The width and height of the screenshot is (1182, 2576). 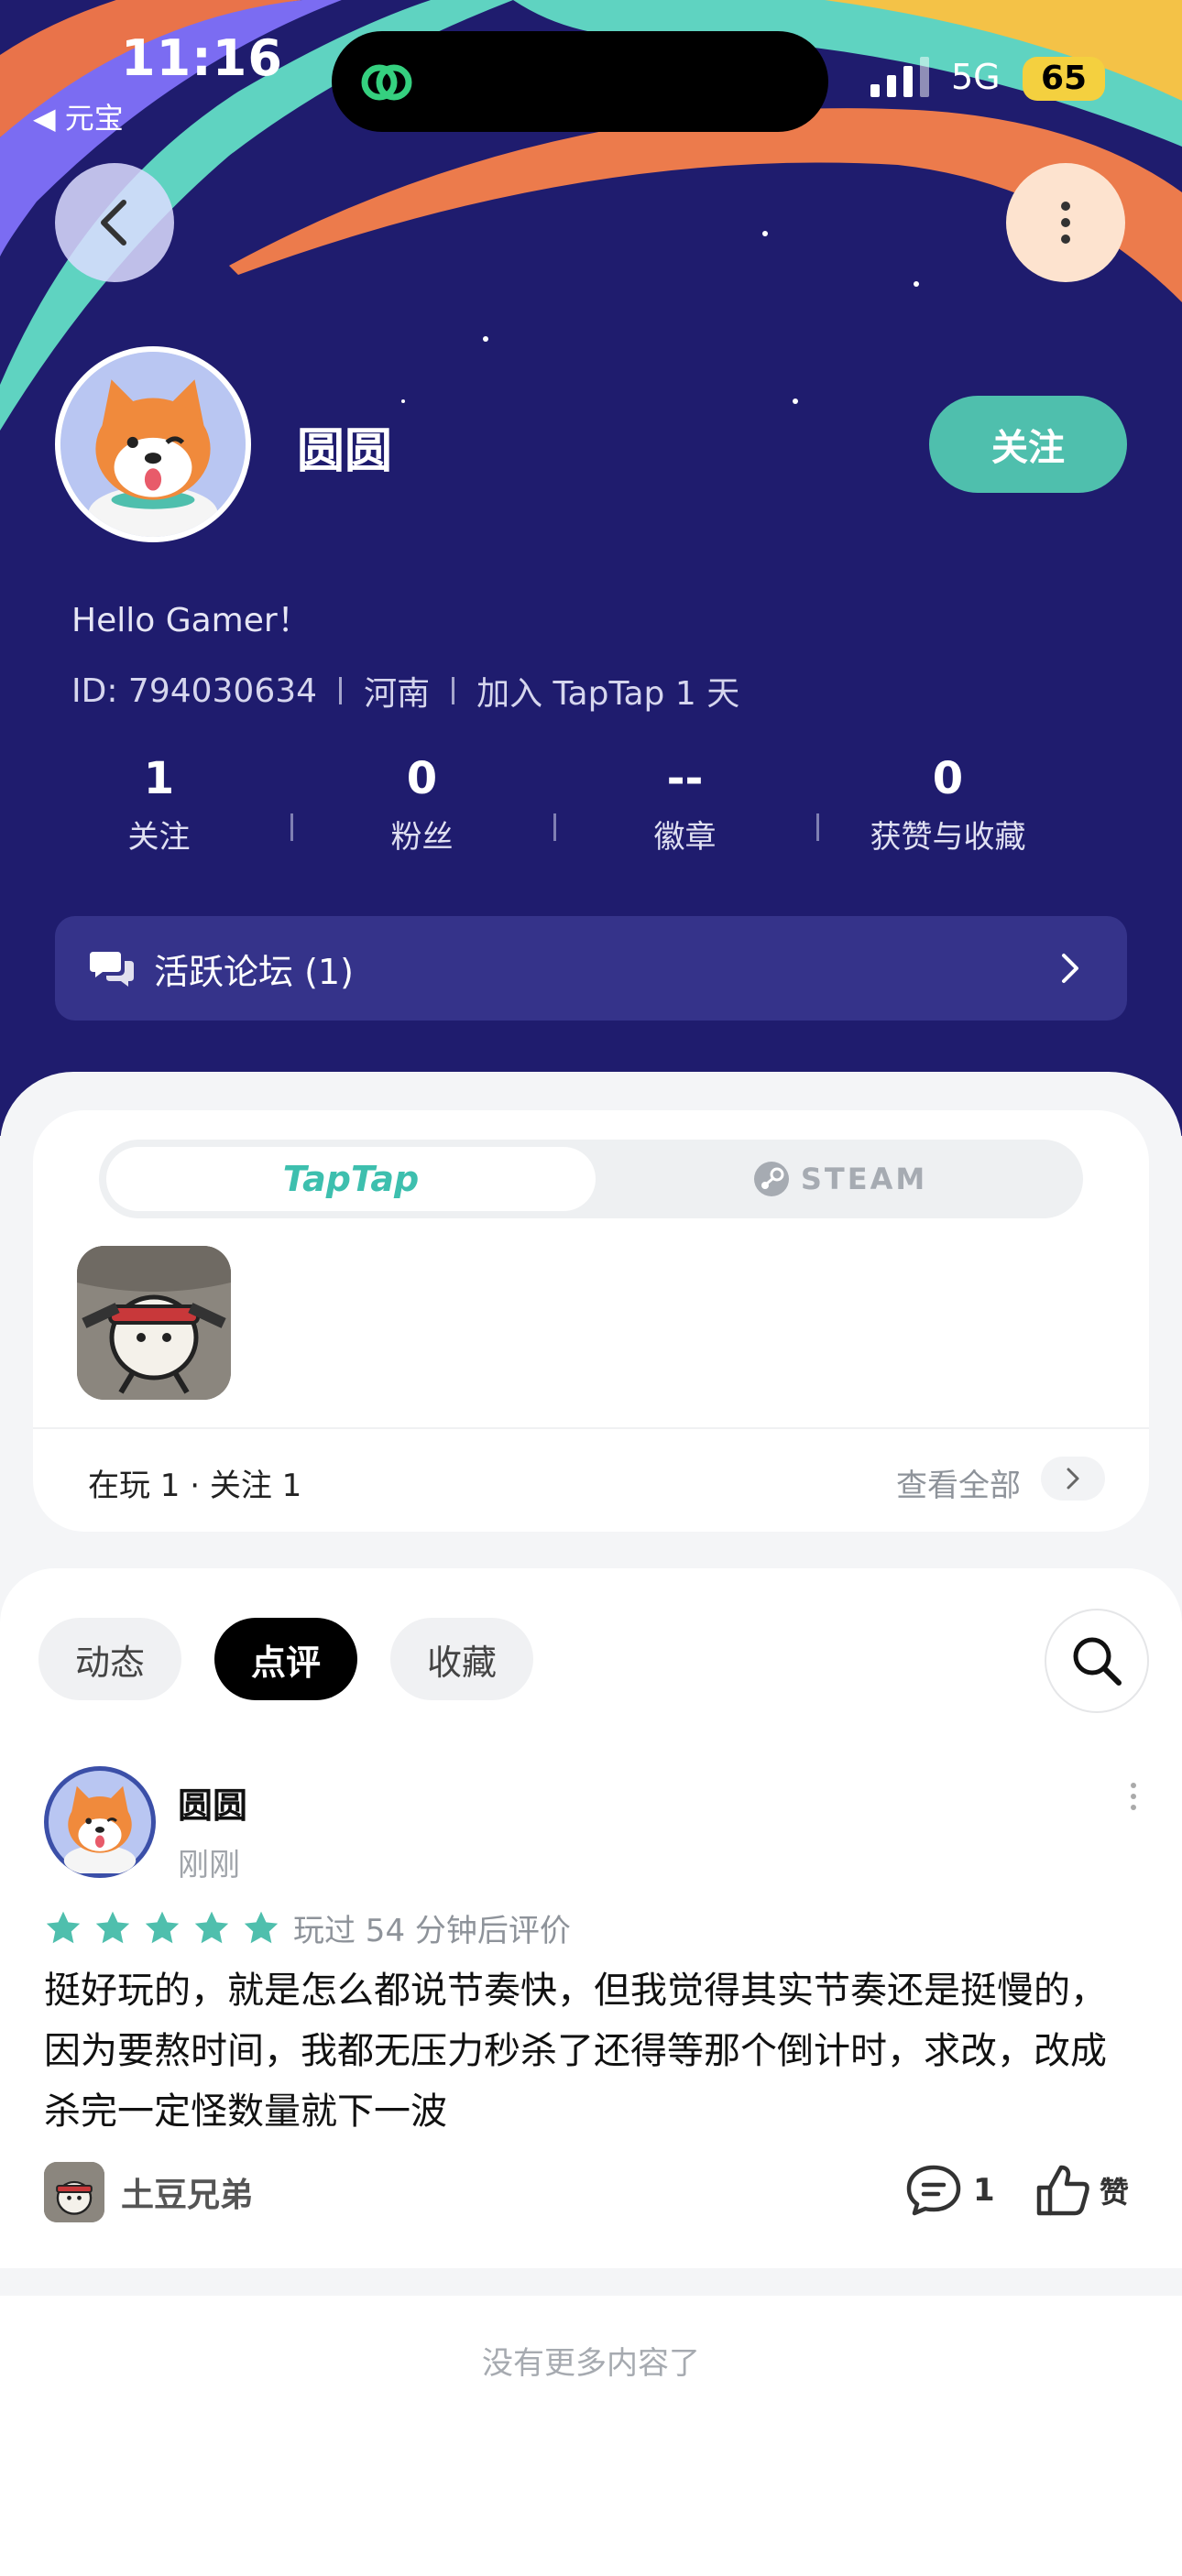 I want to click on more-vertical-icon, so click(x=1066, y=223).